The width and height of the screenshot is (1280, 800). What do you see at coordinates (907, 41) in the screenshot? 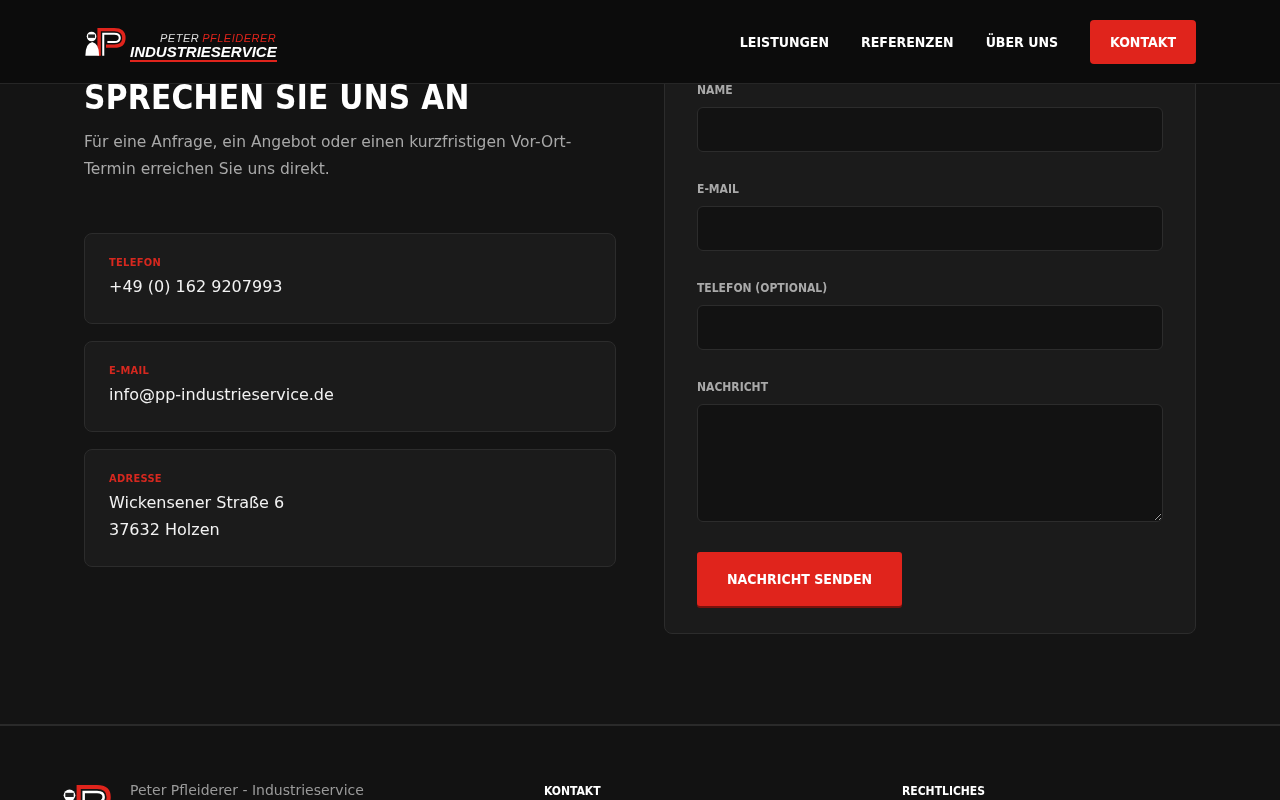
I see `nav-link: REFERENZEN` at bounding box center [907, 41].